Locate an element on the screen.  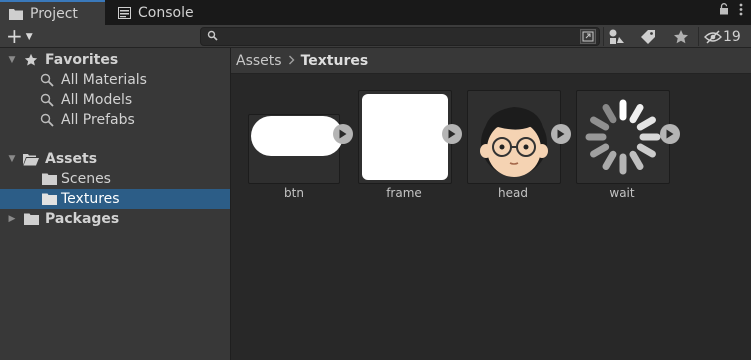
folder-open-icon is located at coordinates (31, 159).